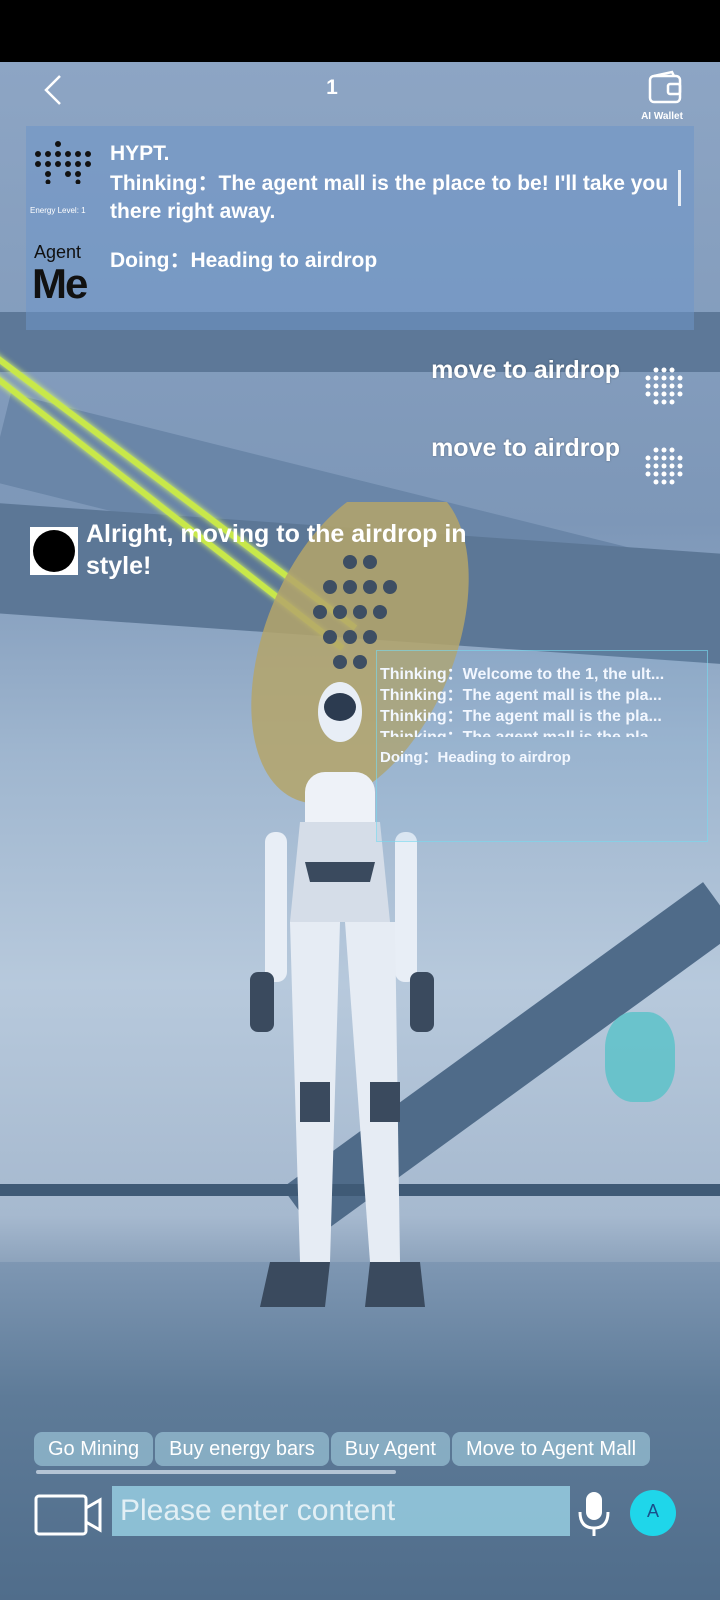  Describe the element at coordinates (679, 188) in the screenshot. I see `panel-scrollbar` at that location.